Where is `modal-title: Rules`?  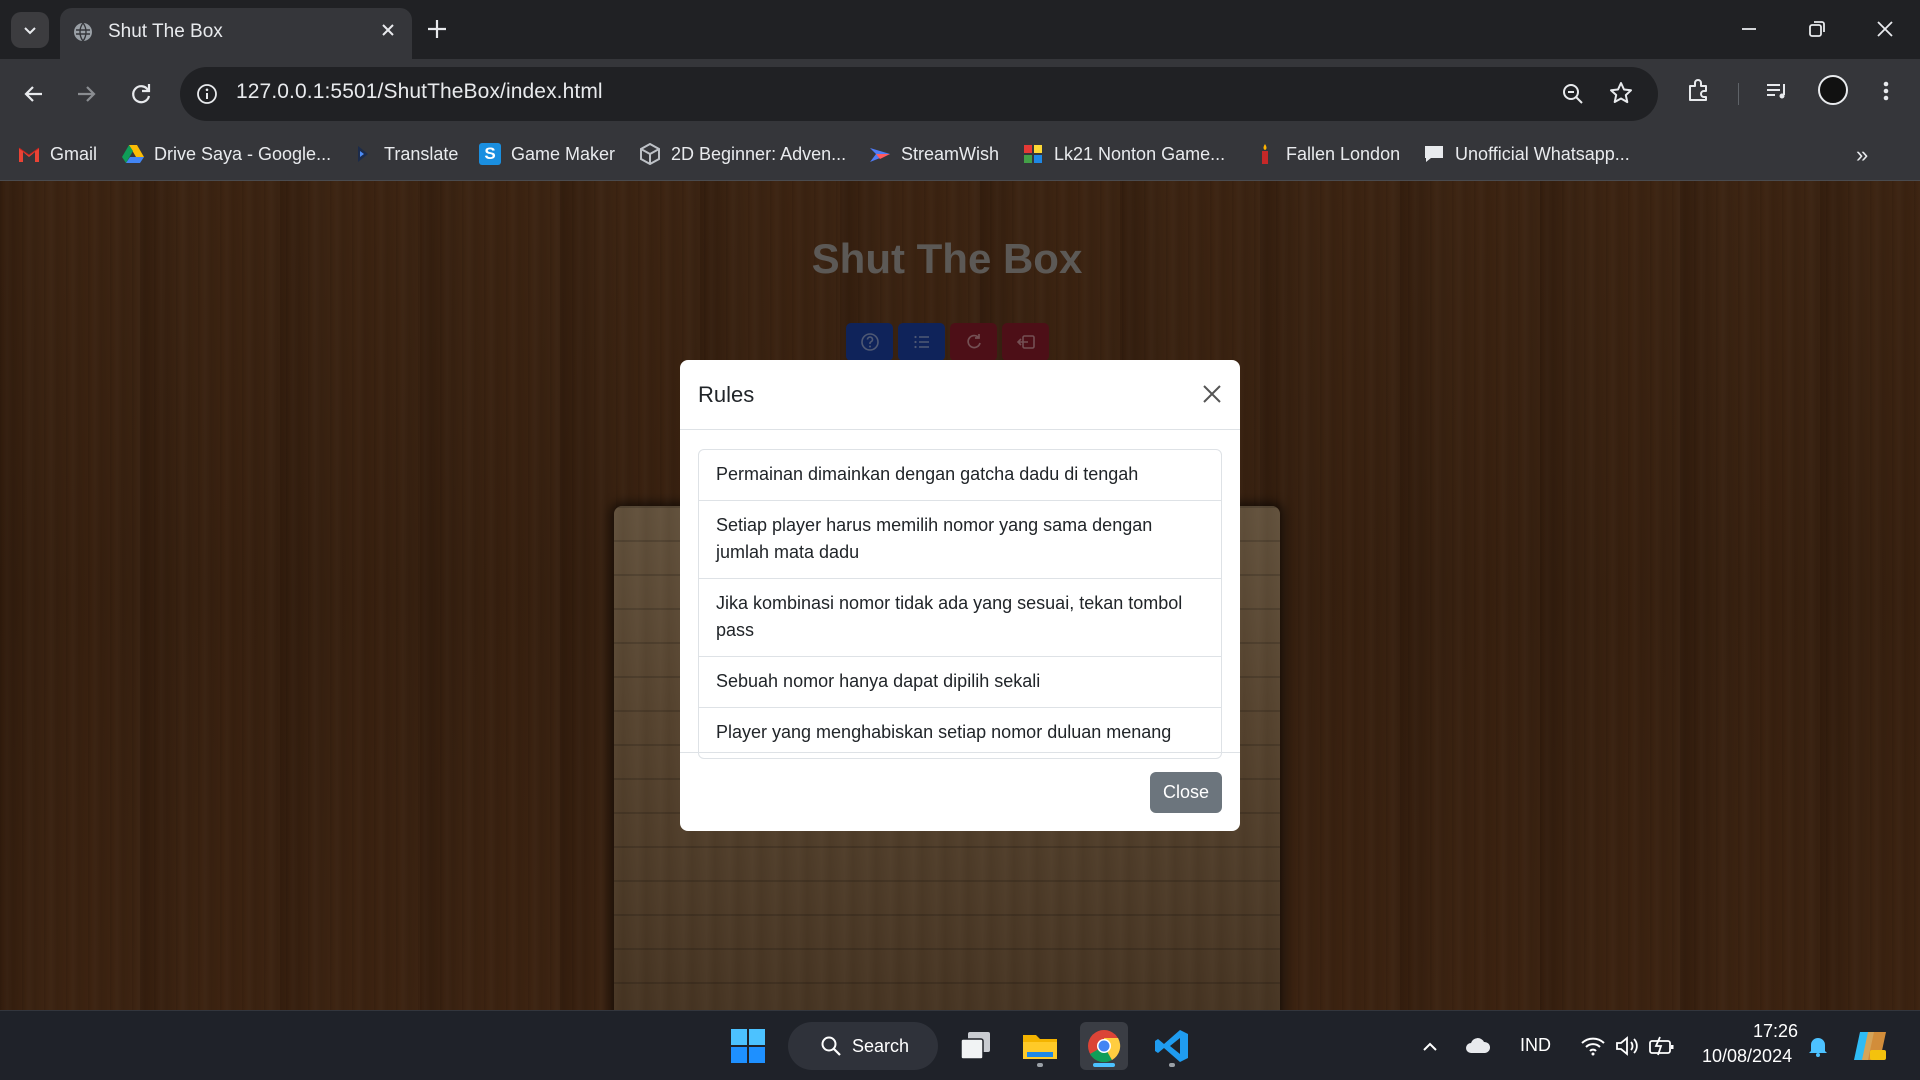
modal-title: Rules is located at coordinates (726, 394).